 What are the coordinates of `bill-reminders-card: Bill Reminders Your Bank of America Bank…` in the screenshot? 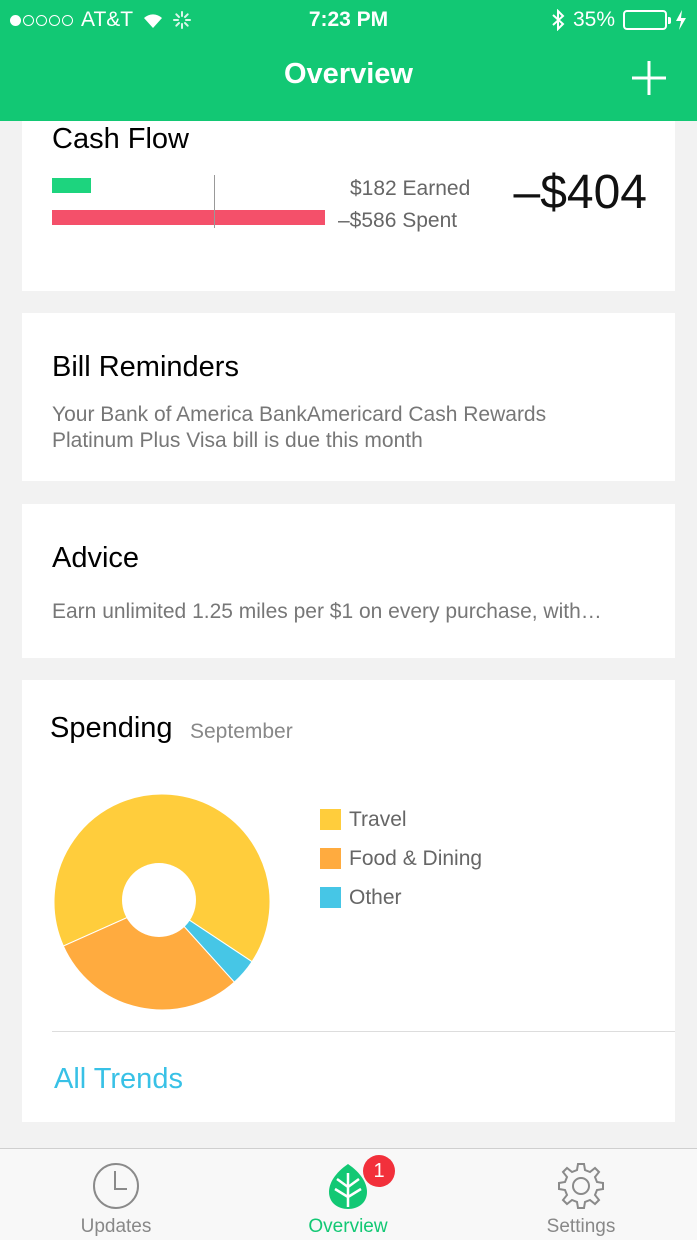 It's located at (348, 397).